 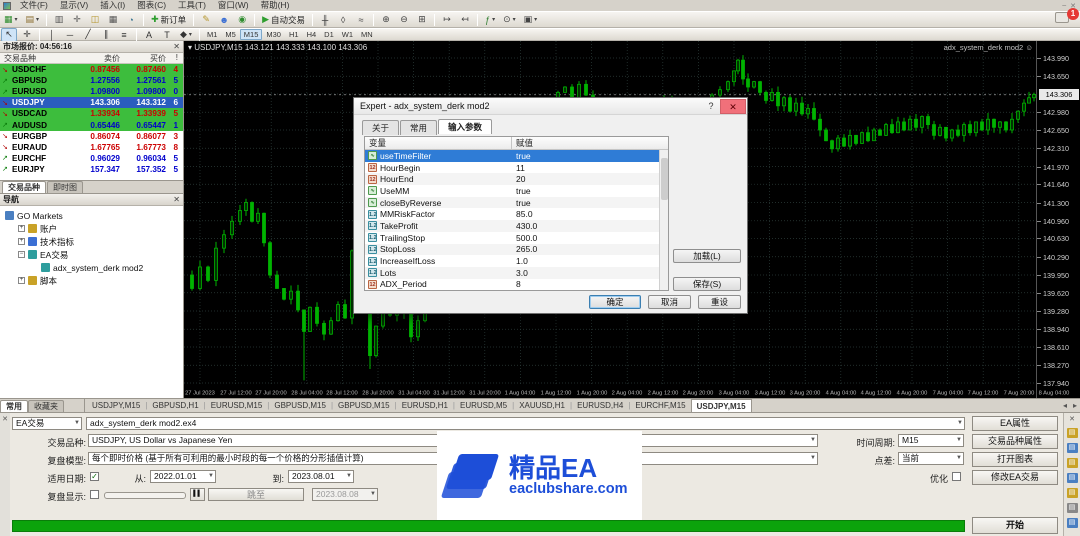 What do you see at coordinates (230, 34) in the screenshot?
I see `timeframe-m5: M5` at bounding box center [230, 34].